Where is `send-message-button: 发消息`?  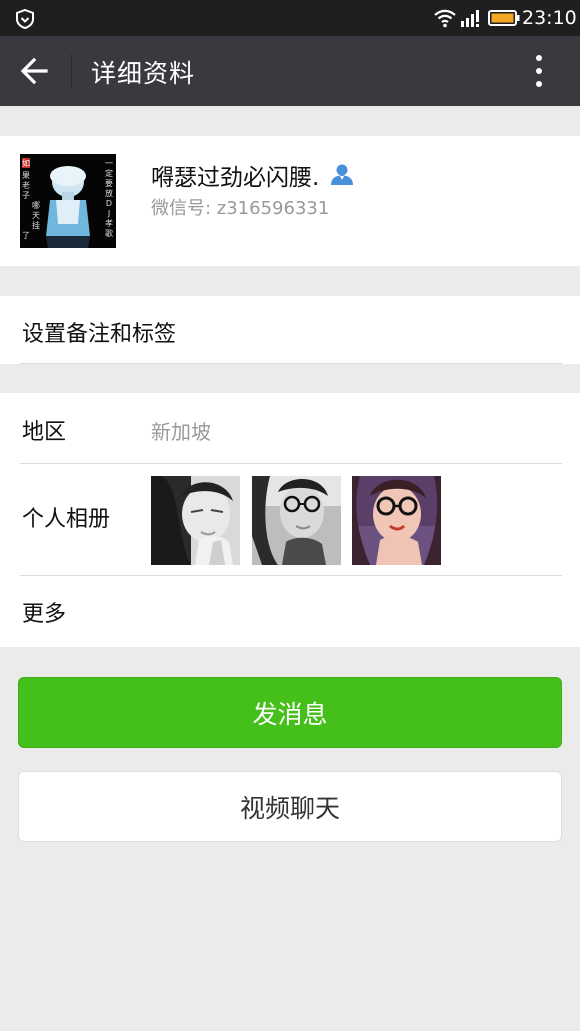
send-message-button: 发消息 is located at coordinates (290, 712).